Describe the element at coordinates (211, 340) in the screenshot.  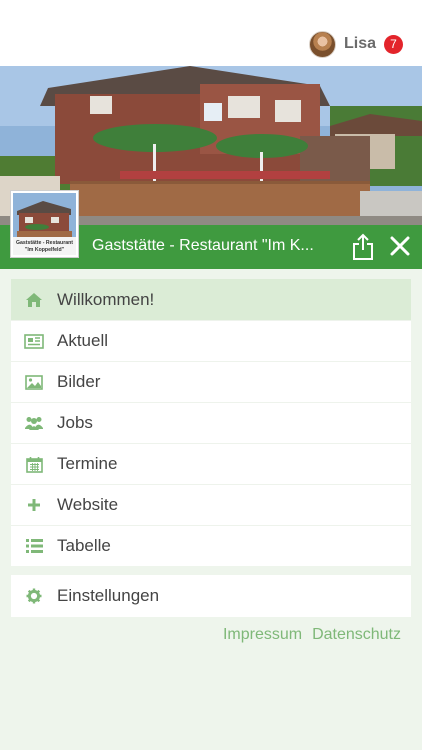
I see `menu-item-aktuell: Aktuell` at that location.